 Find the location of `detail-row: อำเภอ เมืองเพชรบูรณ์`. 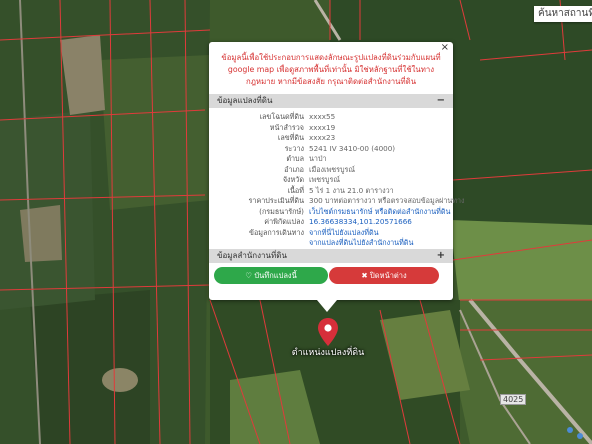

detail-row: อำเภอ เมืองเพชรบูรณ์ is located at coordinates (331, 170).